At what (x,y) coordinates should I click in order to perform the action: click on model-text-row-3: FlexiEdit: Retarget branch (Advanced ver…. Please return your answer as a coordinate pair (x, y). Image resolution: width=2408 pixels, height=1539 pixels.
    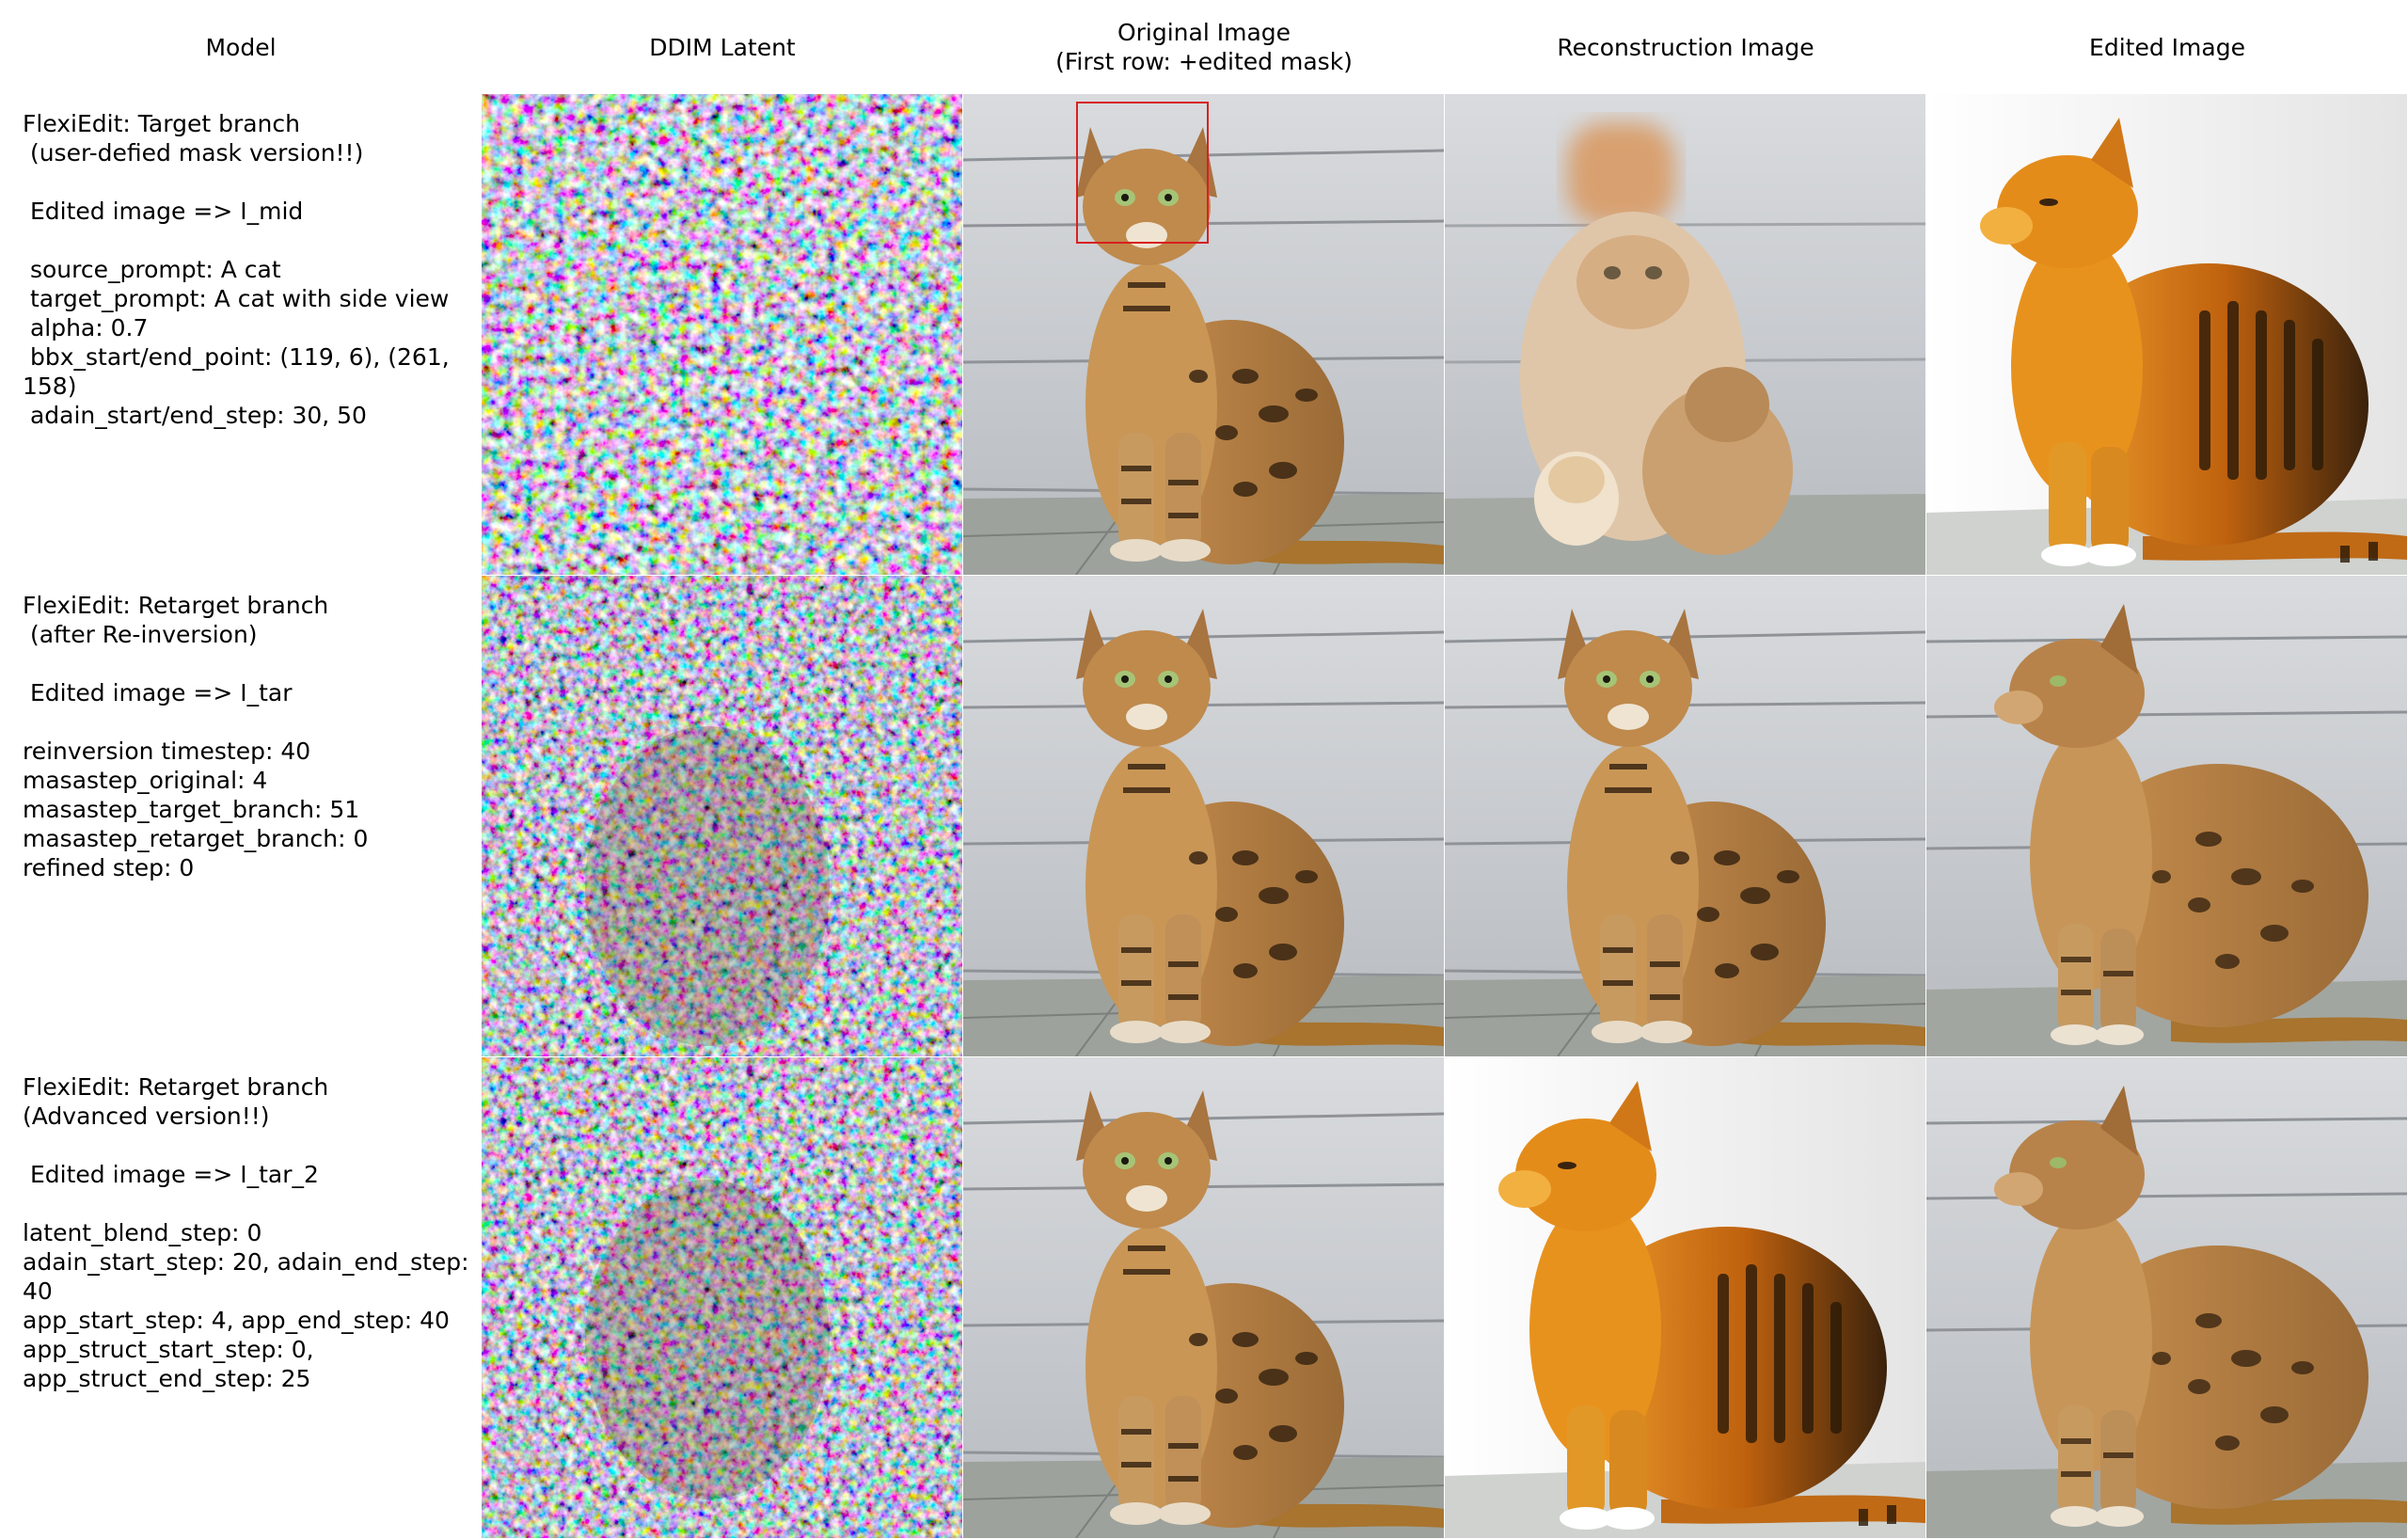
    Looking at the image, I should click on (246, 1232).